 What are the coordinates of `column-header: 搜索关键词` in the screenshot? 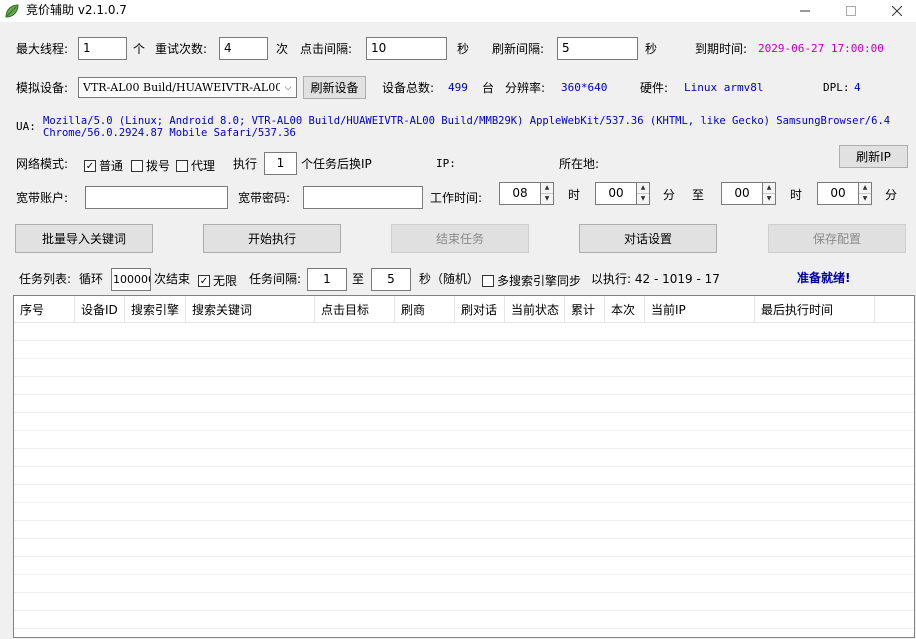 It's located at (250, 309).